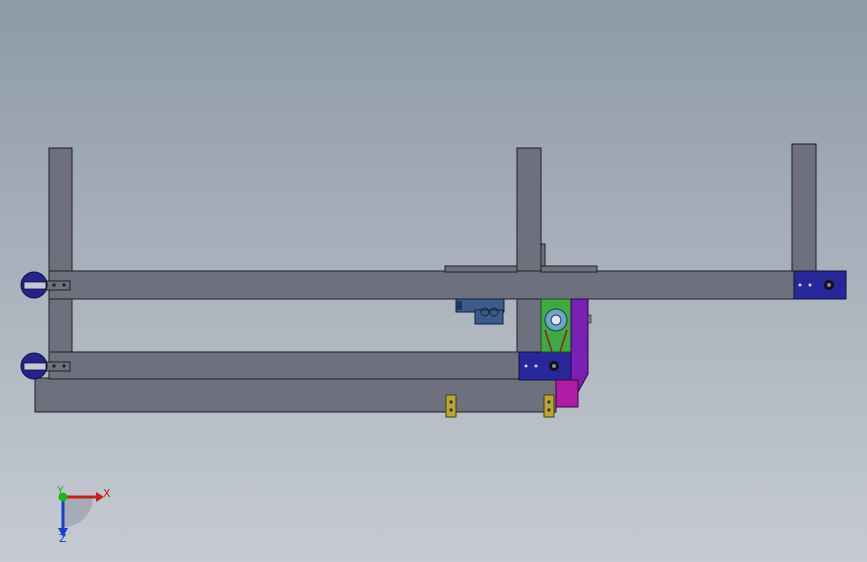  What do you see at coordinates (569, 269) in the screenshot?
I see `mount-plate-right` at bounding box center [569, 269].